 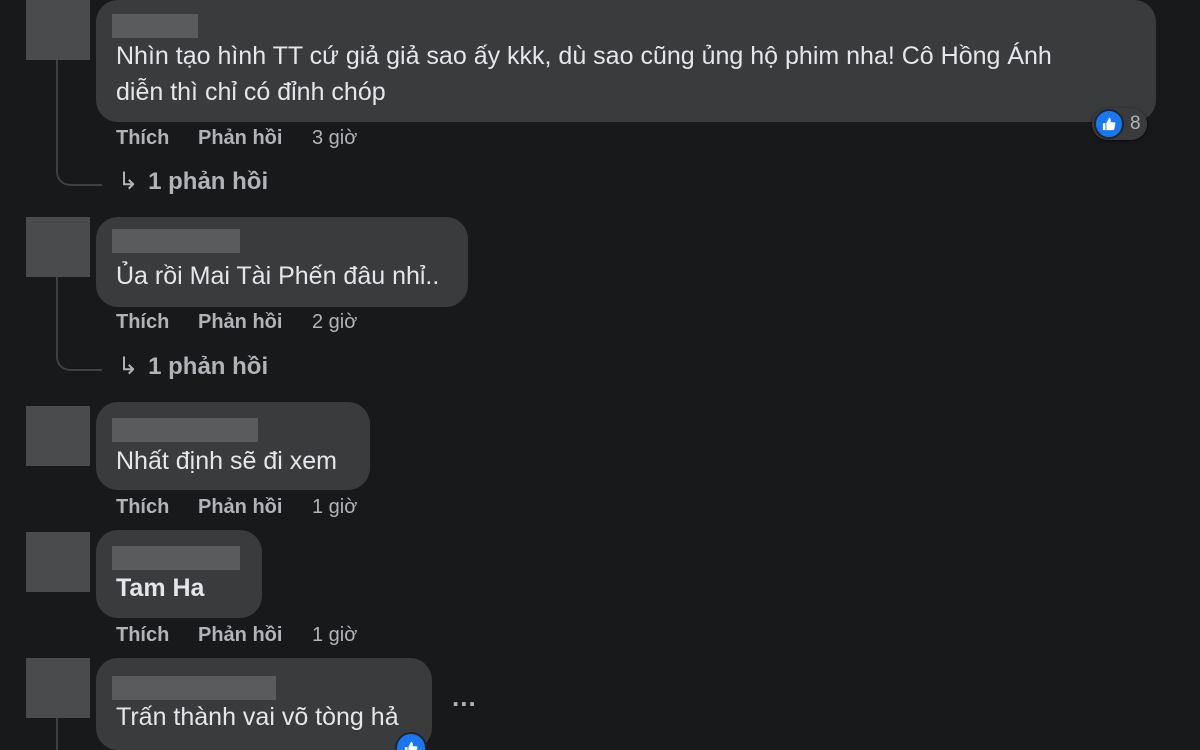 I want to click on comment-timestamp: 2 giờ, so click(x=334, y=322).